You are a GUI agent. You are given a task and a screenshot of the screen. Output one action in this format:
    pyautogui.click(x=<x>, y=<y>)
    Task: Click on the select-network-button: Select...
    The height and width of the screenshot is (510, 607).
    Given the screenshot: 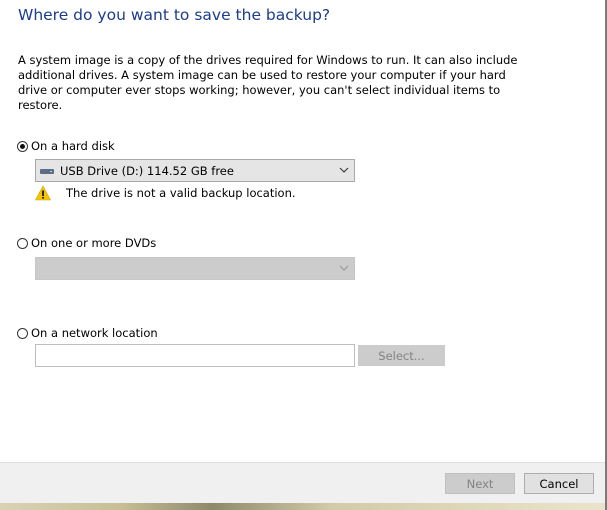 What is the action you would take?
    pyautogui.click(x=401, y=355)
    